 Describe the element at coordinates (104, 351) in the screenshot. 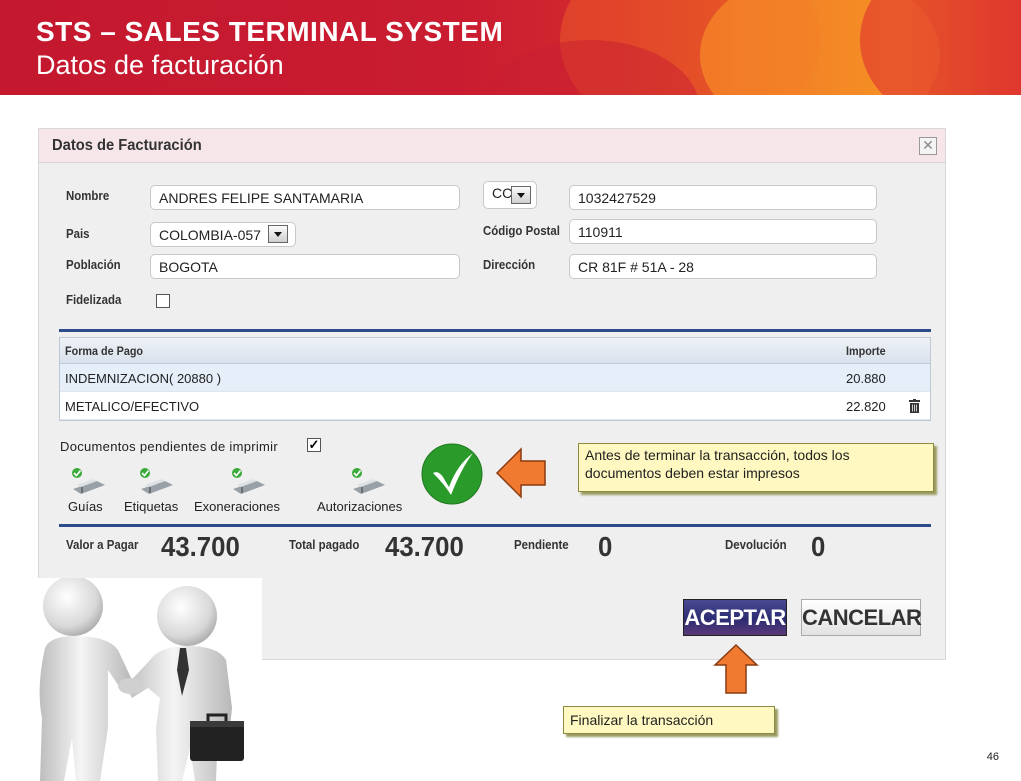

I see `column-header-forma-pago: Forma de Pago` at that location.